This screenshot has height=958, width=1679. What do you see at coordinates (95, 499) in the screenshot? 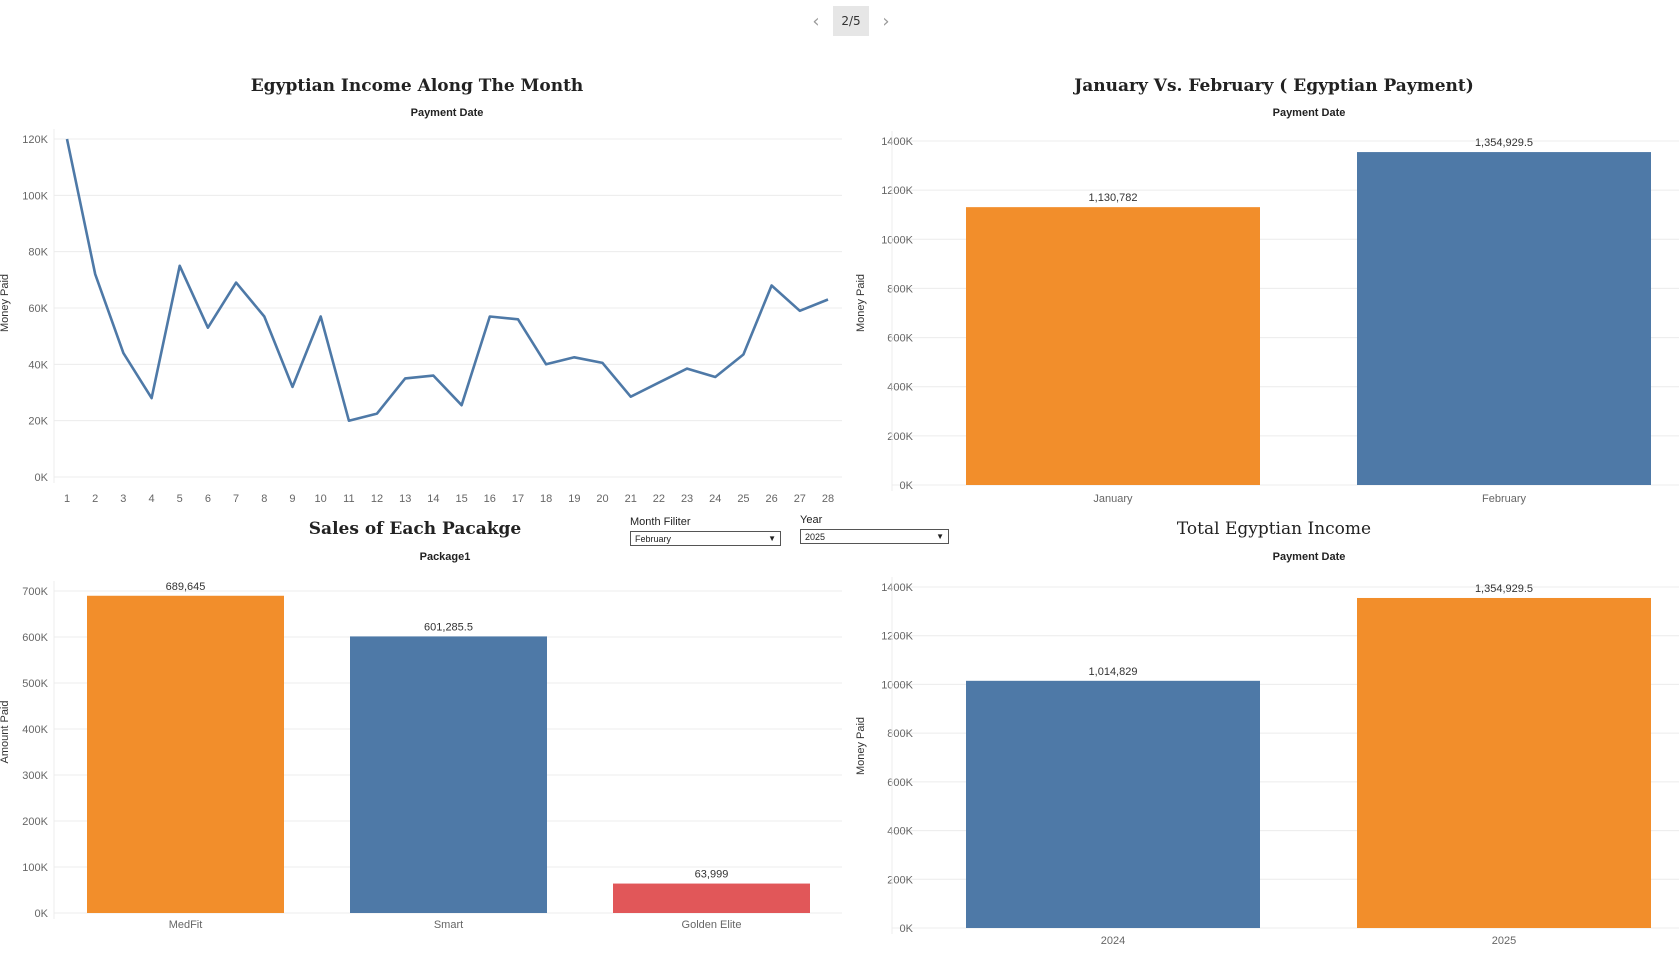
I see `x-tick-label: 2` at bounding box center [95, 499].